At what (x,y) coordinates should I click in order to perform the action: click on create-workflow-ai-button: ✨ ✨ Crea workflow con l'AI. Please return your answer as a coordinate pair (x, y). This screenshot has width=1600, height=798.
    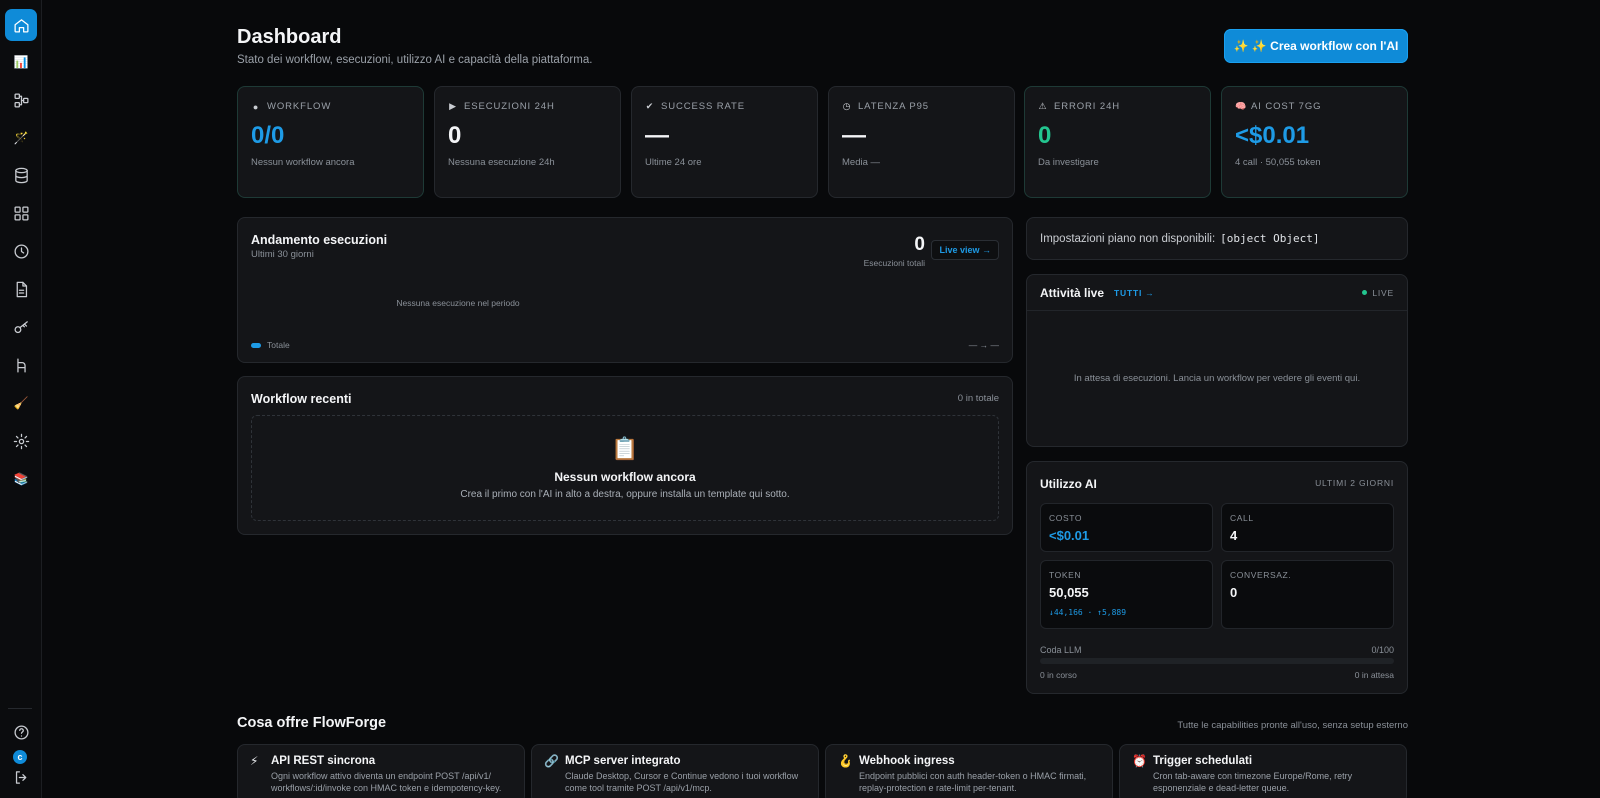
    Looking at the image, I should click on (1316, 46).